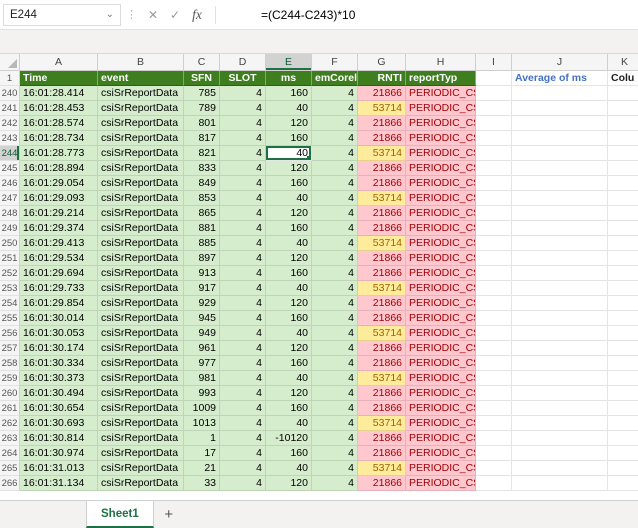  I want to click on column-header-C: C, so click(202, 62).